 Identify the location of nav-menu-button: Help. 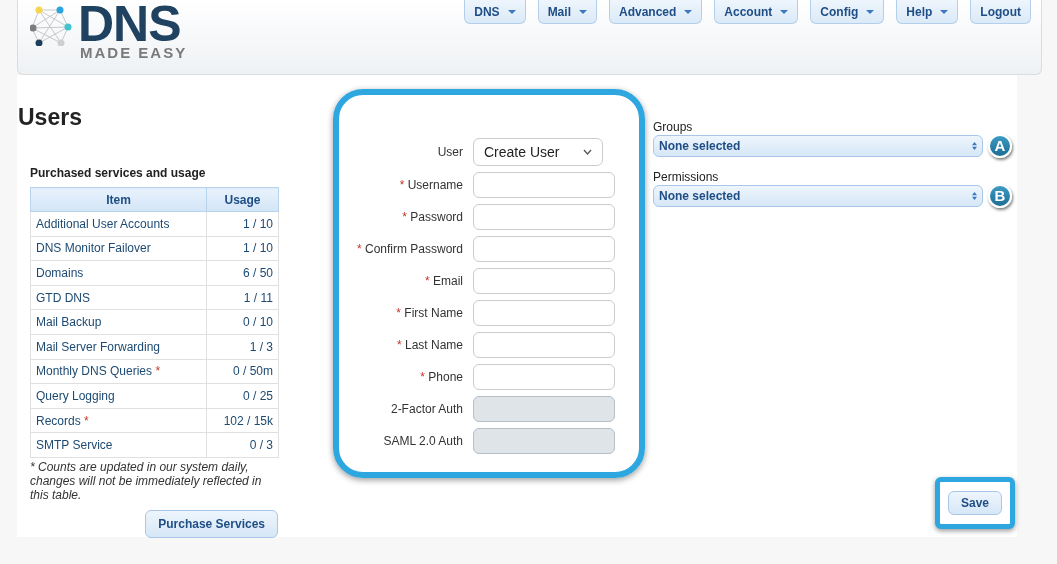
(927, 12).